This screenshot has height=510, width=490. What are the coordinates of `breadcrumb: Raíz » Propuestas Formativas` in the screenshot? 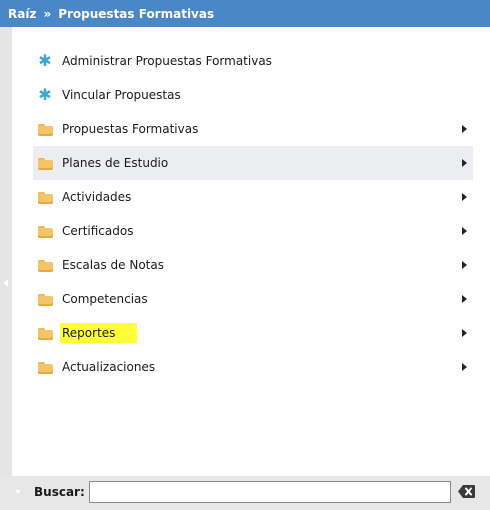 It's located at (245, 13).